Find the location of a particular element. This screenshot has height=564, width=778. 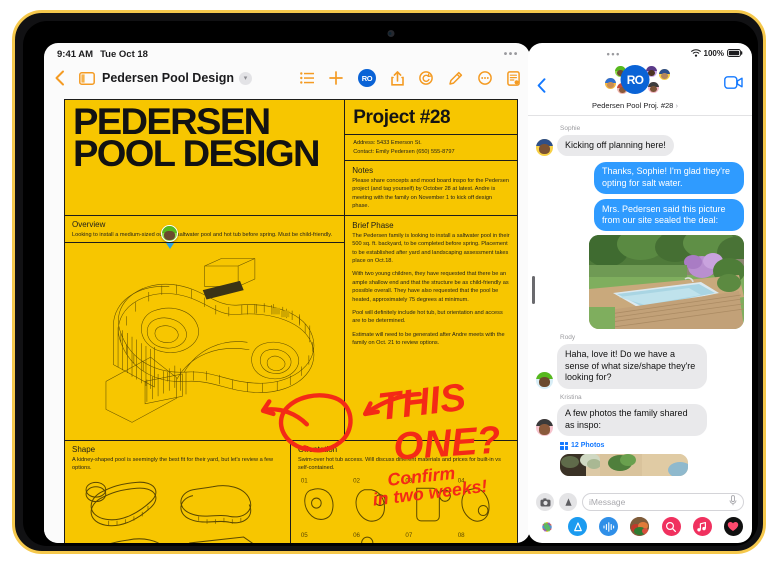

images-search-icon is located at coordinates (671, 526).